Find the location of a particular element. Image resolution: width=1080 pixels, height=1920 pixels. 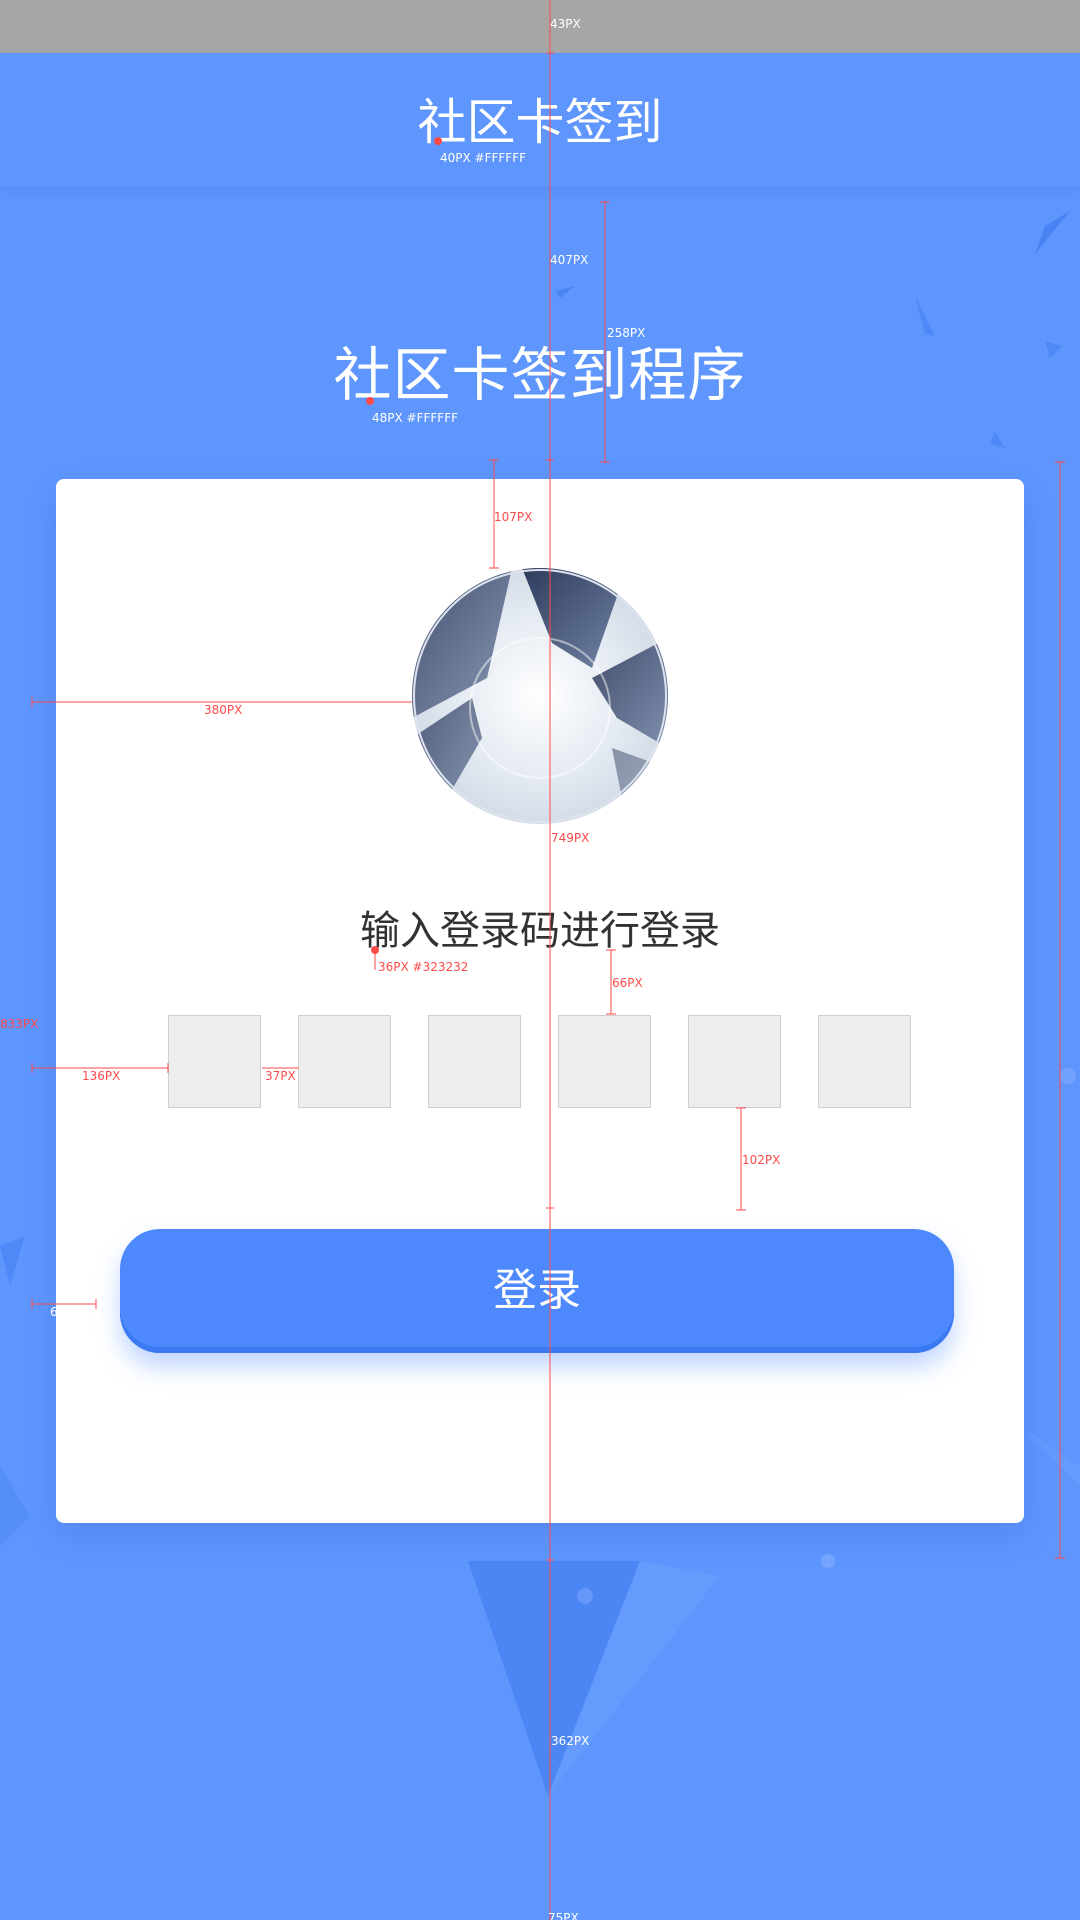

nav-title: 社区卡签到 is located at coordinates (540, 122).